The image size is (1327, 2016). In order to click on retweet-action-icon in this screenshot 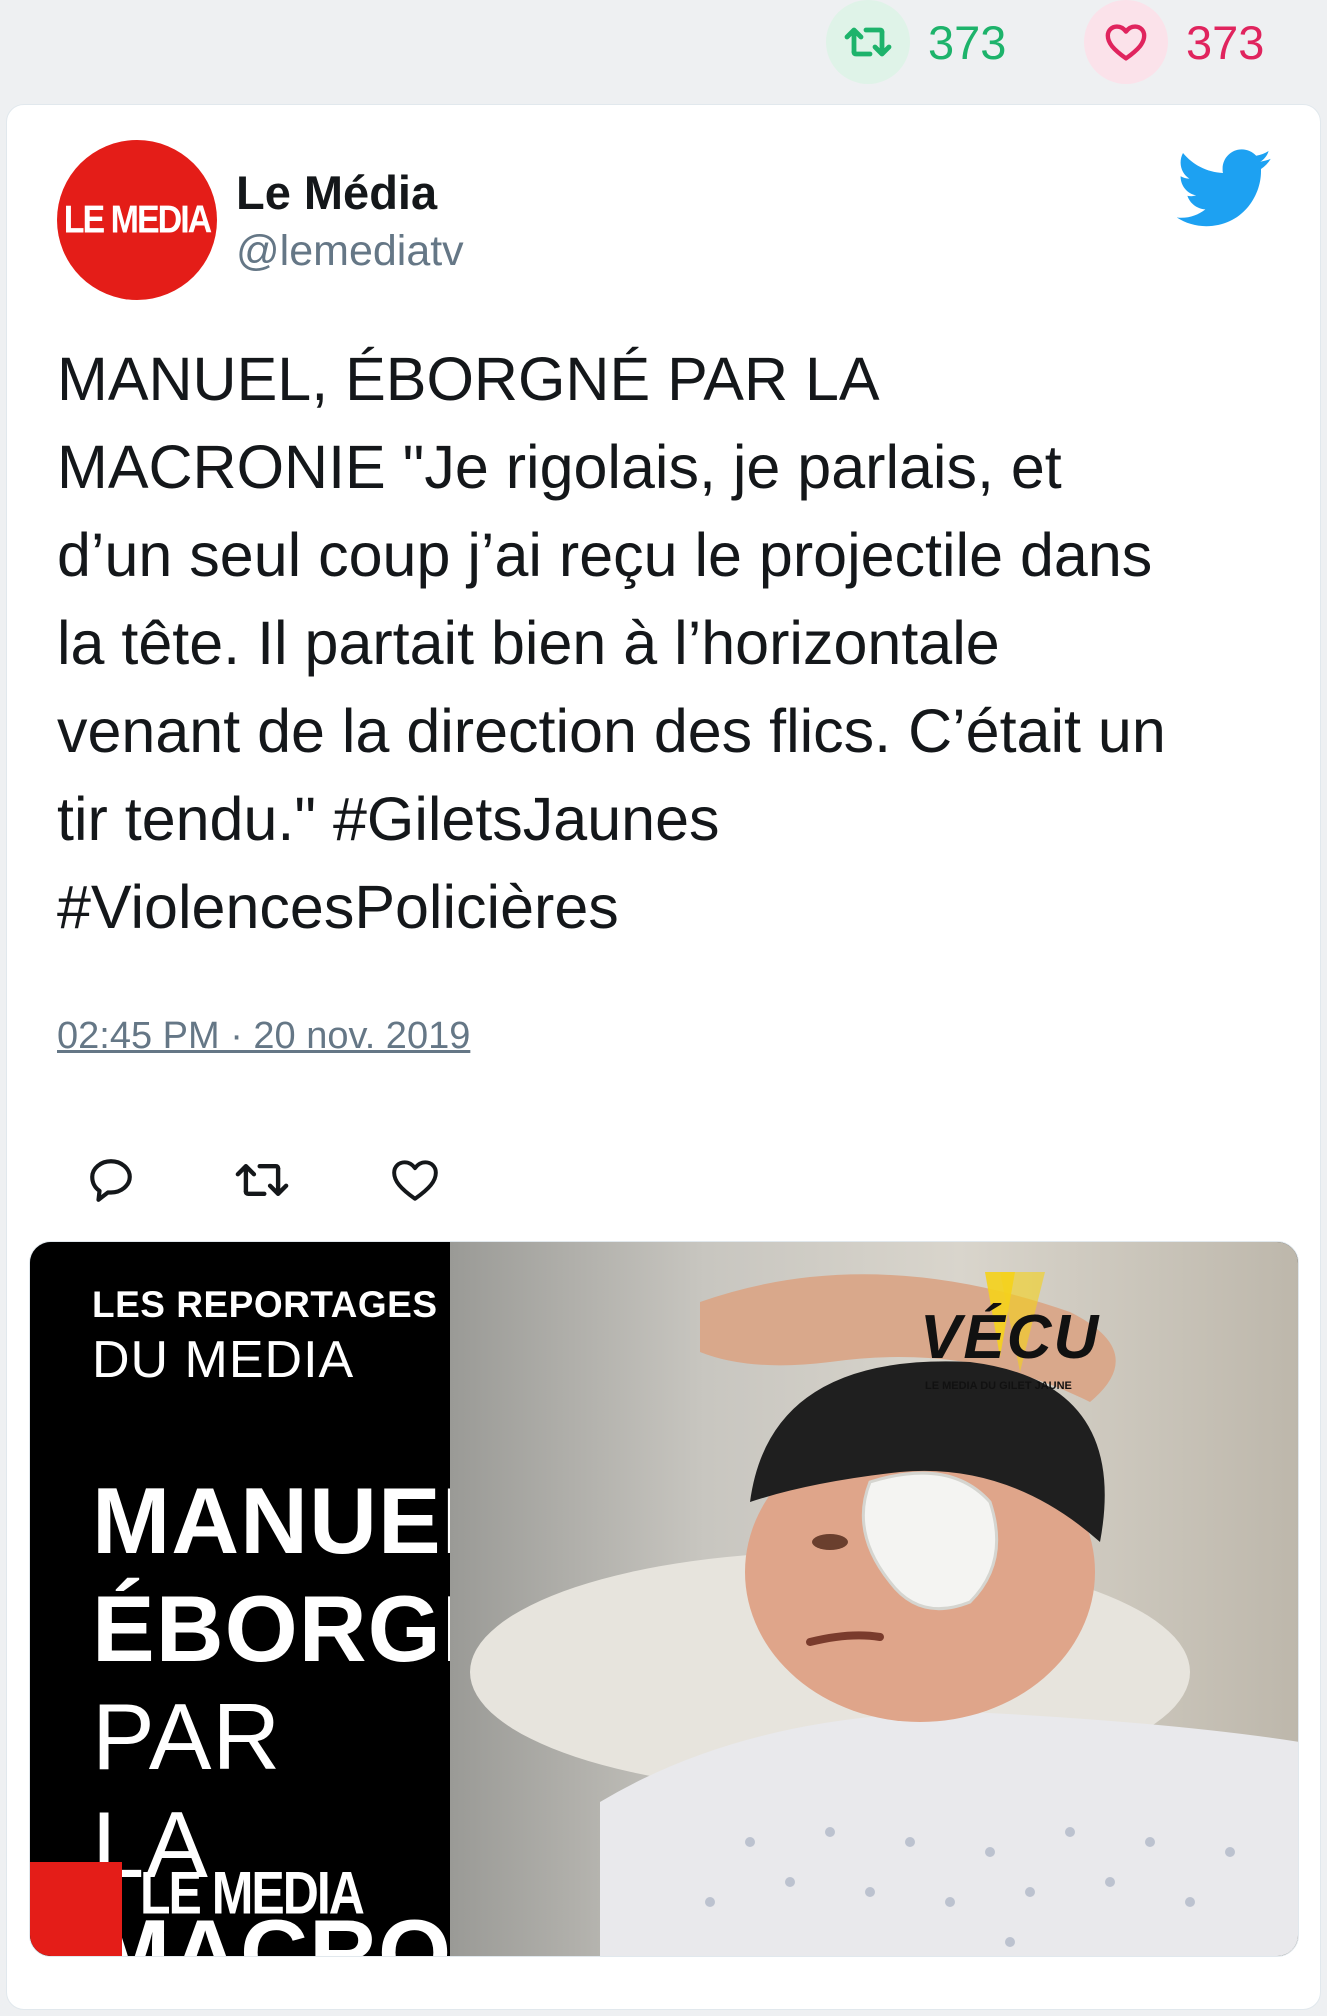, I will do `click(262, 1180)`.